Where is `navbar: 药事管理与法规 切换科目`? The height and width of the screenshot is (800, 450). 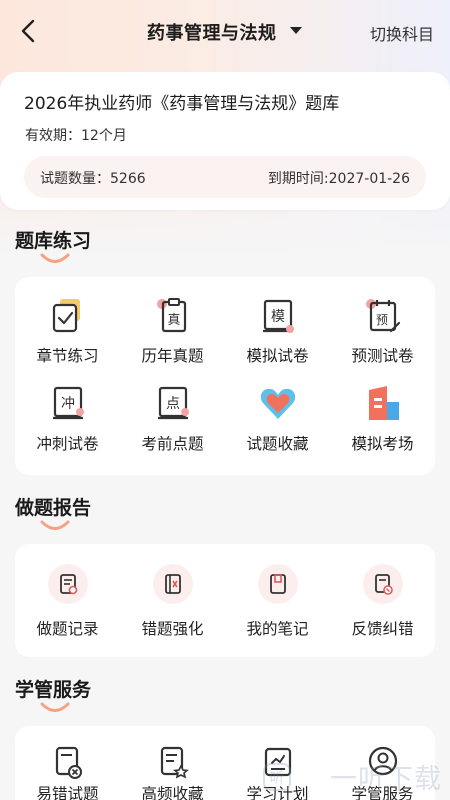
navbar: 药事管理与法规 切换科目 is located at coordinates (225, 31).